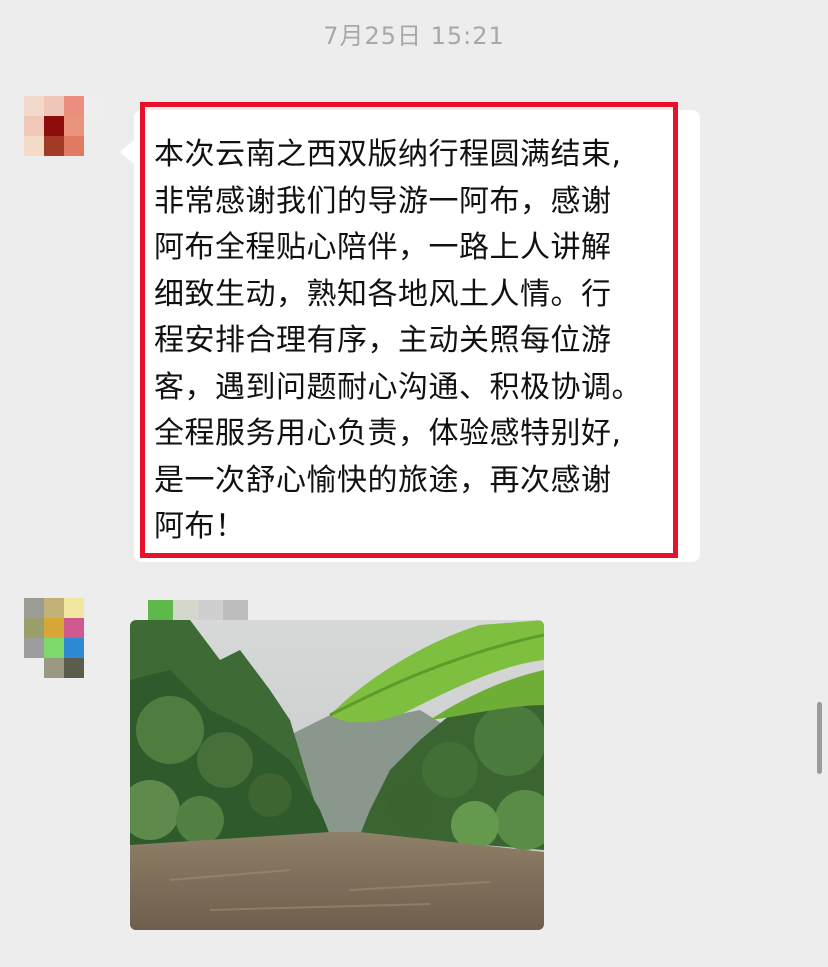 The image size is (828, 967). Describe the element at coordinates (198, 610) in the screenshot. I see `sender-name` at that location.